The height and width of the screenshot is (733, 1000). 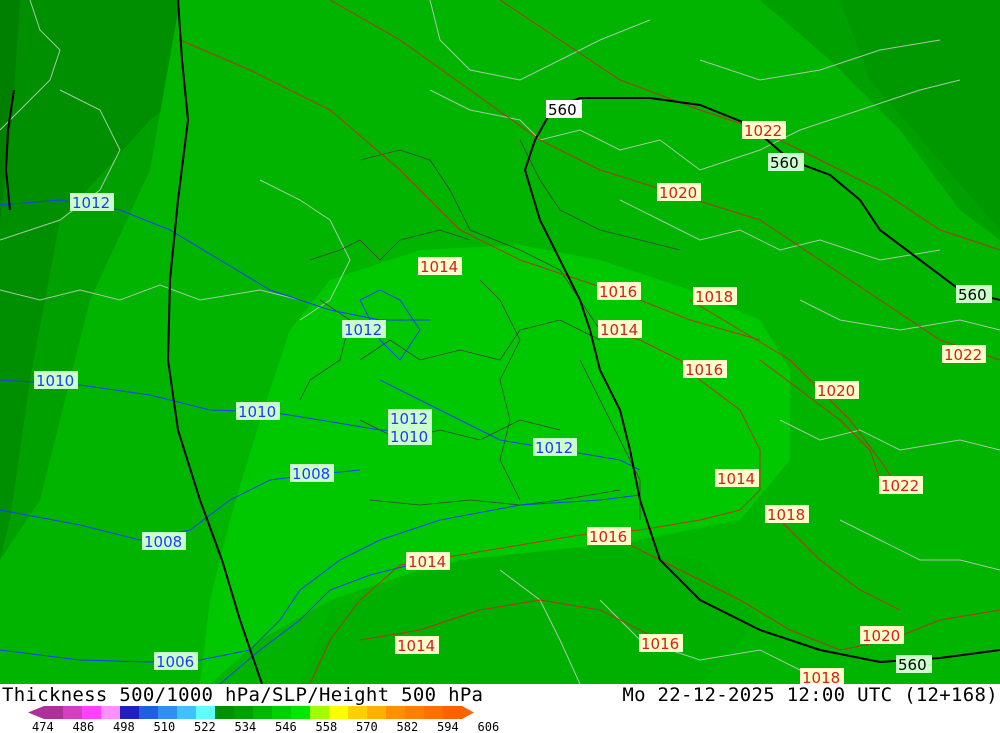 What do you see at coordinates (124, 726) in the screenshot?
I see `legend-tick-label: 498` at bounding box center [124, 726].